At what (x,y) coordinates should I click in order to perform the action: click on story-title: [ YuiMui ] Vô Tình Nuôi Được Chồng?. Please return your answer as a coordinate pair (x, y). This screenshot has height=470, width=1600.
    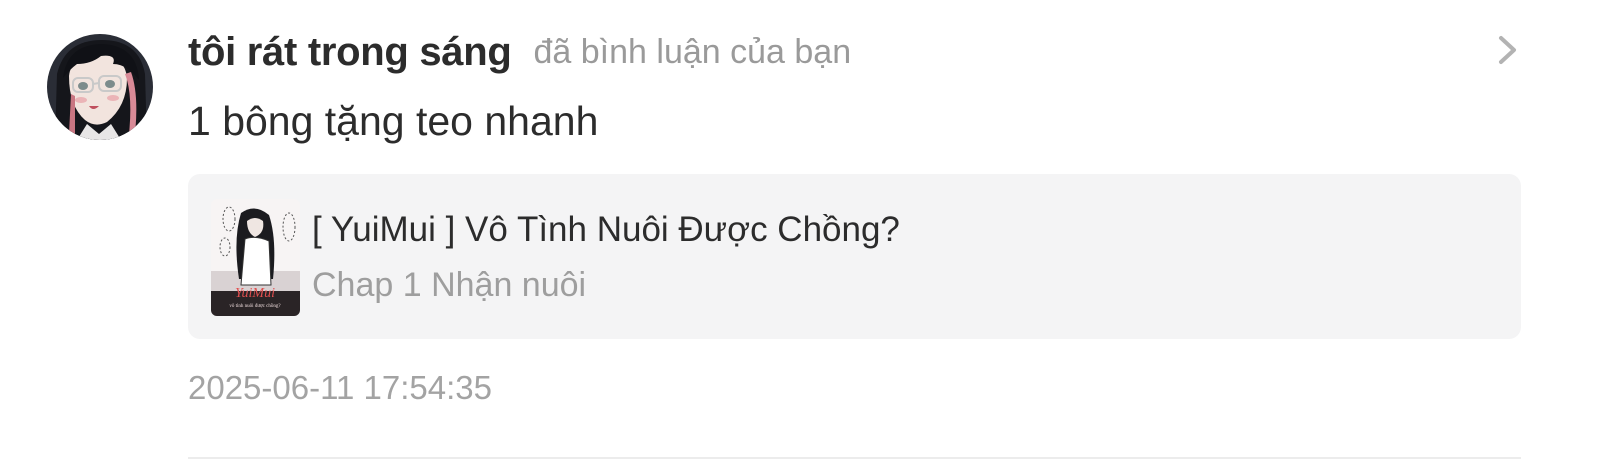
    Looking at the image, I should click on (606, 229).